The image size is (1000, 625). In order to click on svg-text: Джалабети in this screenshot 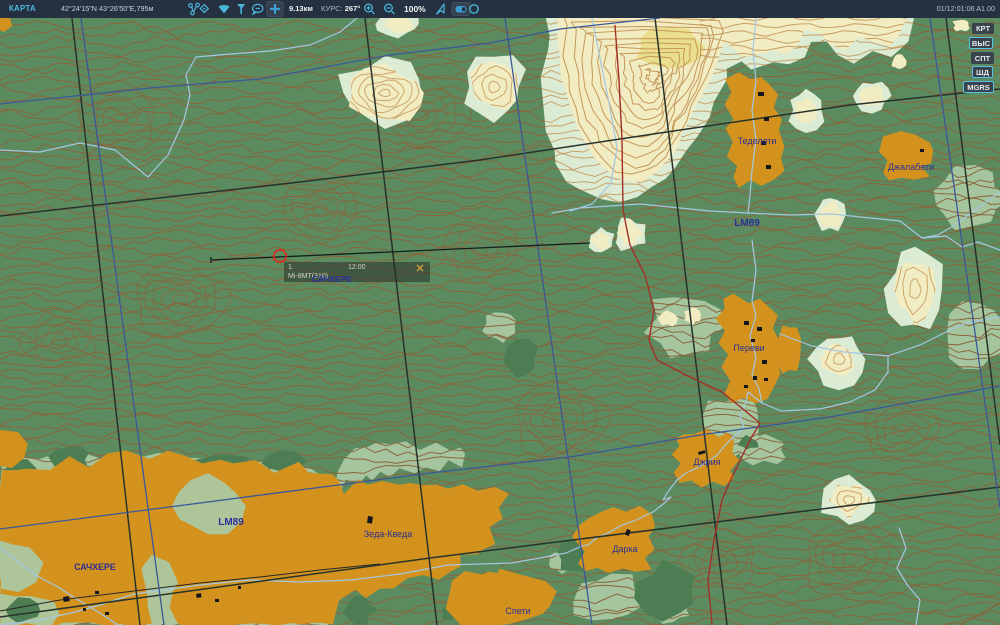, I will do `click(911, 167)`.